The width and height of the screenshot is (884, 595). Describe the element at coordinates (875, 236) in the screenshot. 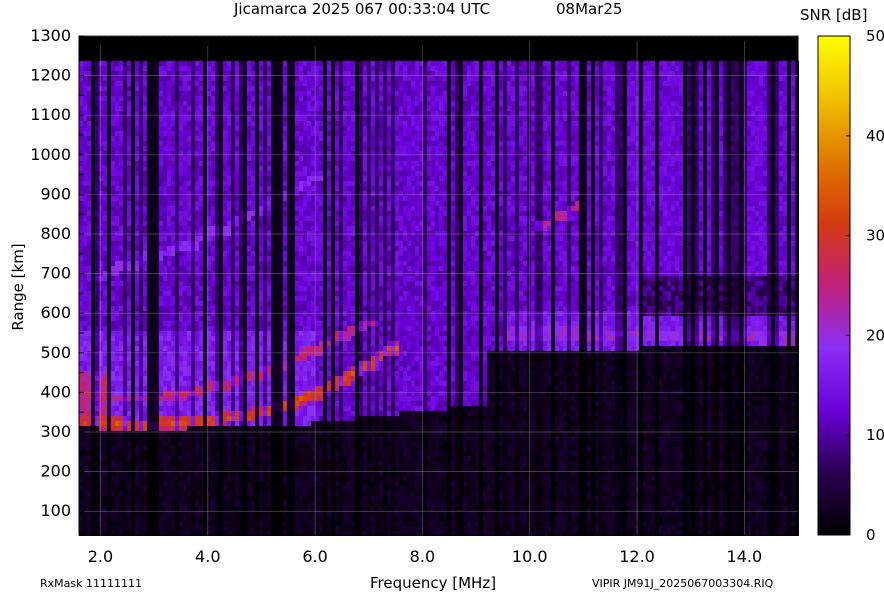

I see `colorbar-tick-label: 30` at that location.